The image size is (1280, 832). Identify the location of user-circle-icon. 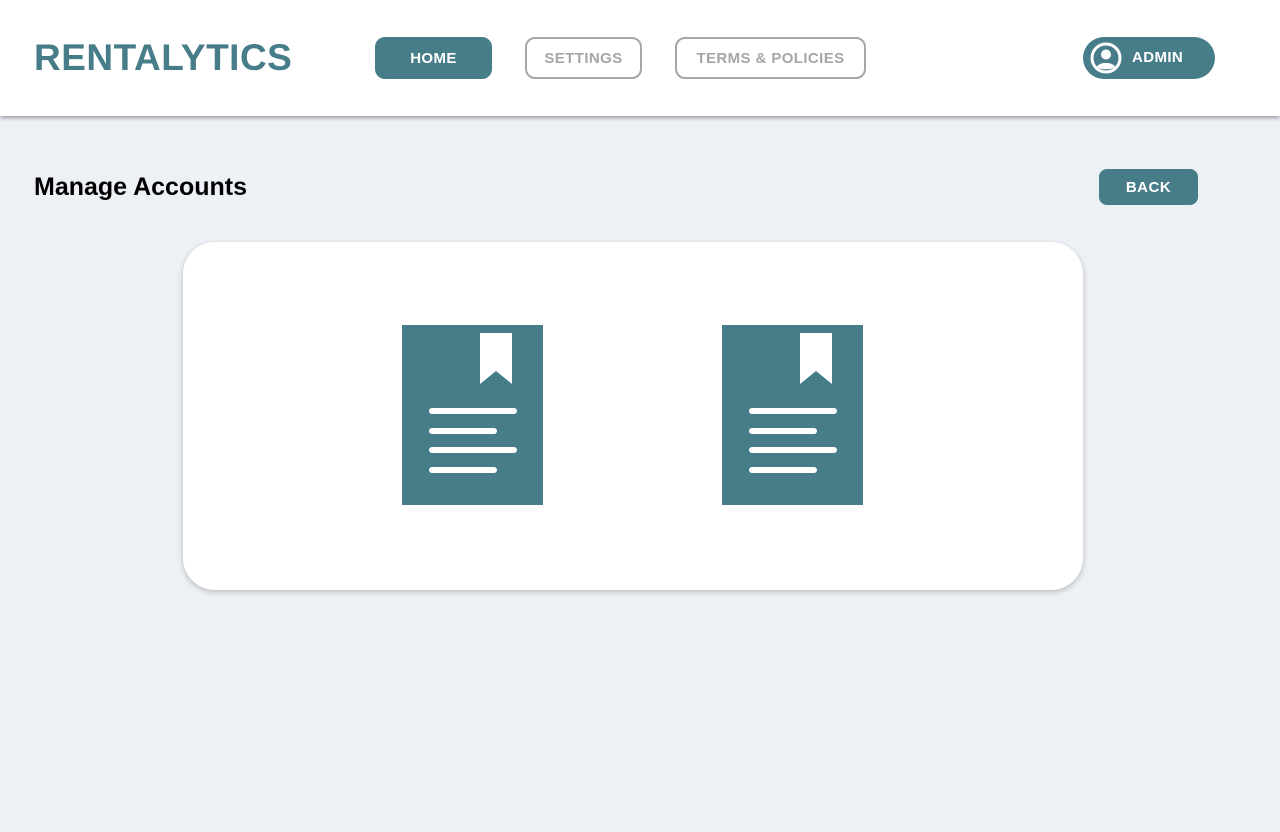
(1106, 58).